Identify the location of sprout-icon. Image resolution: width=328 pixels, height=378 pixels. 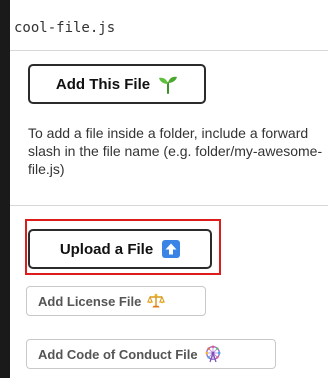
(168, 84).